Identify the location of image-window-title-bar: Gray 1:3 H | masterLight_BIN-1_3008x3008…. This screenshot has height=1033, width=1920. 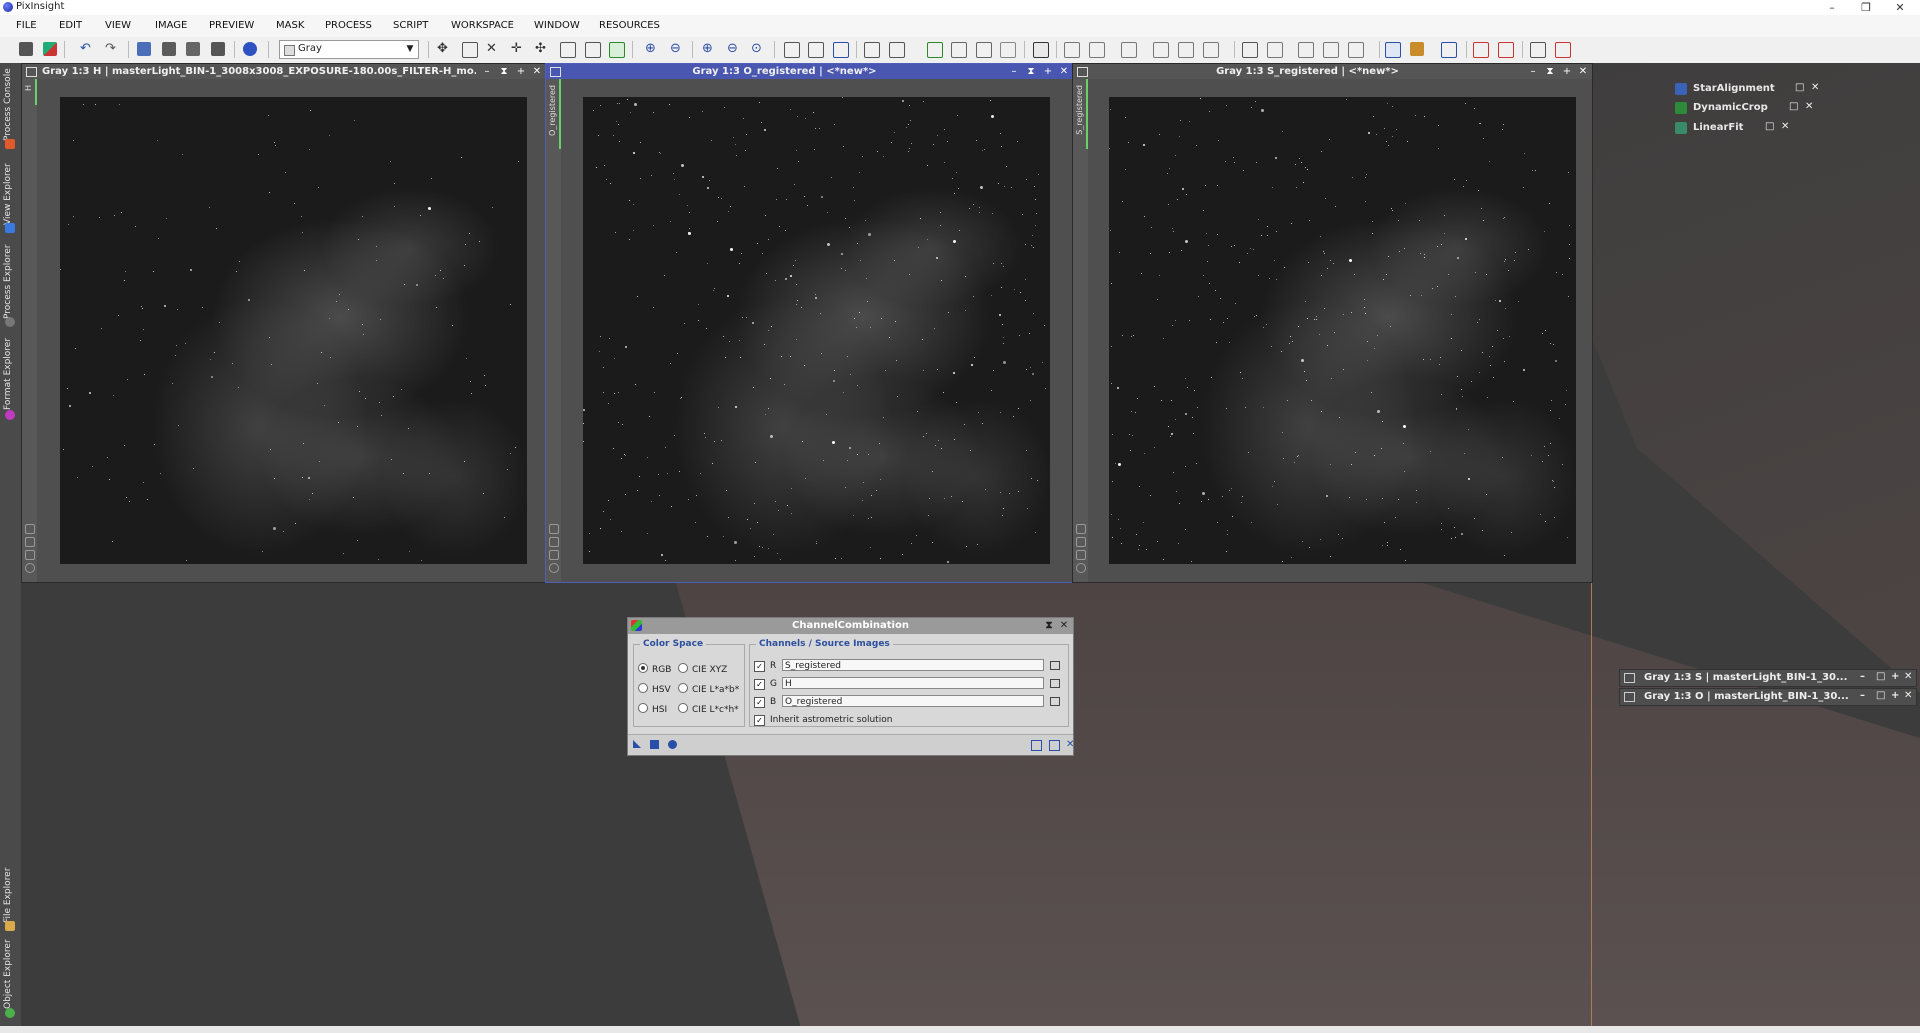
(284, 71).